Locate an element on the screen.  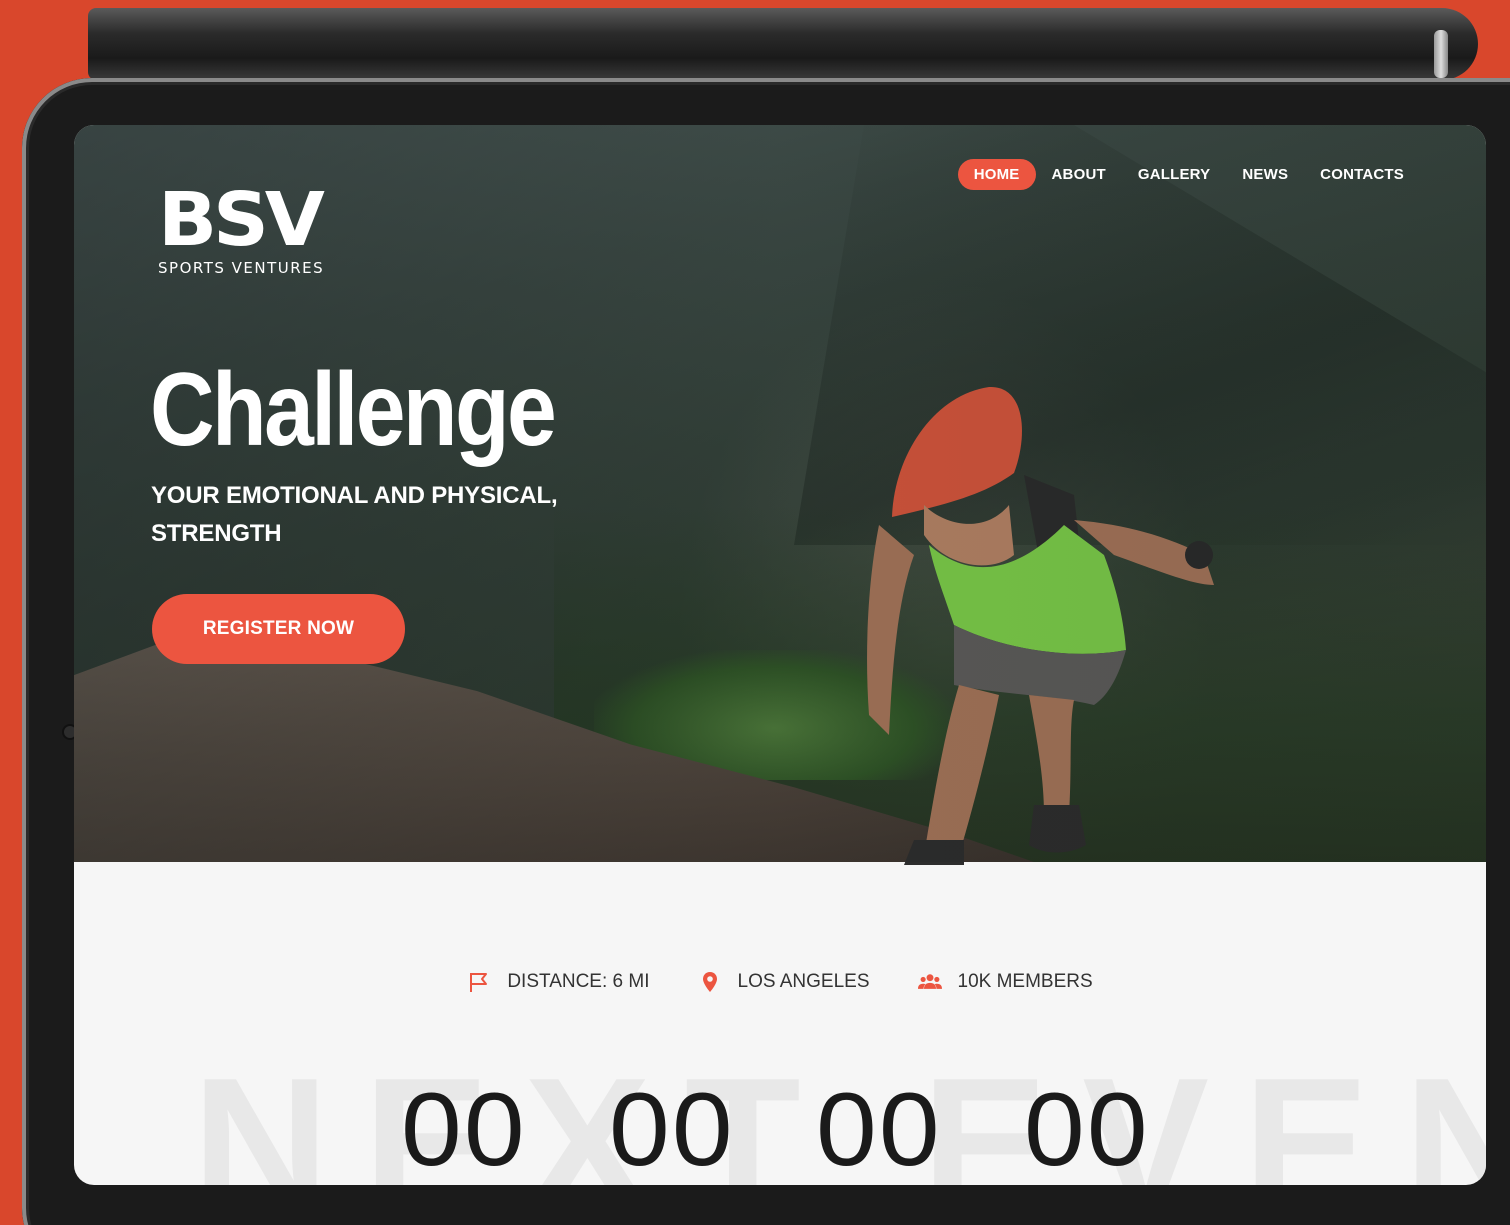
stylus-tip is located at coordinates (1441, 54).